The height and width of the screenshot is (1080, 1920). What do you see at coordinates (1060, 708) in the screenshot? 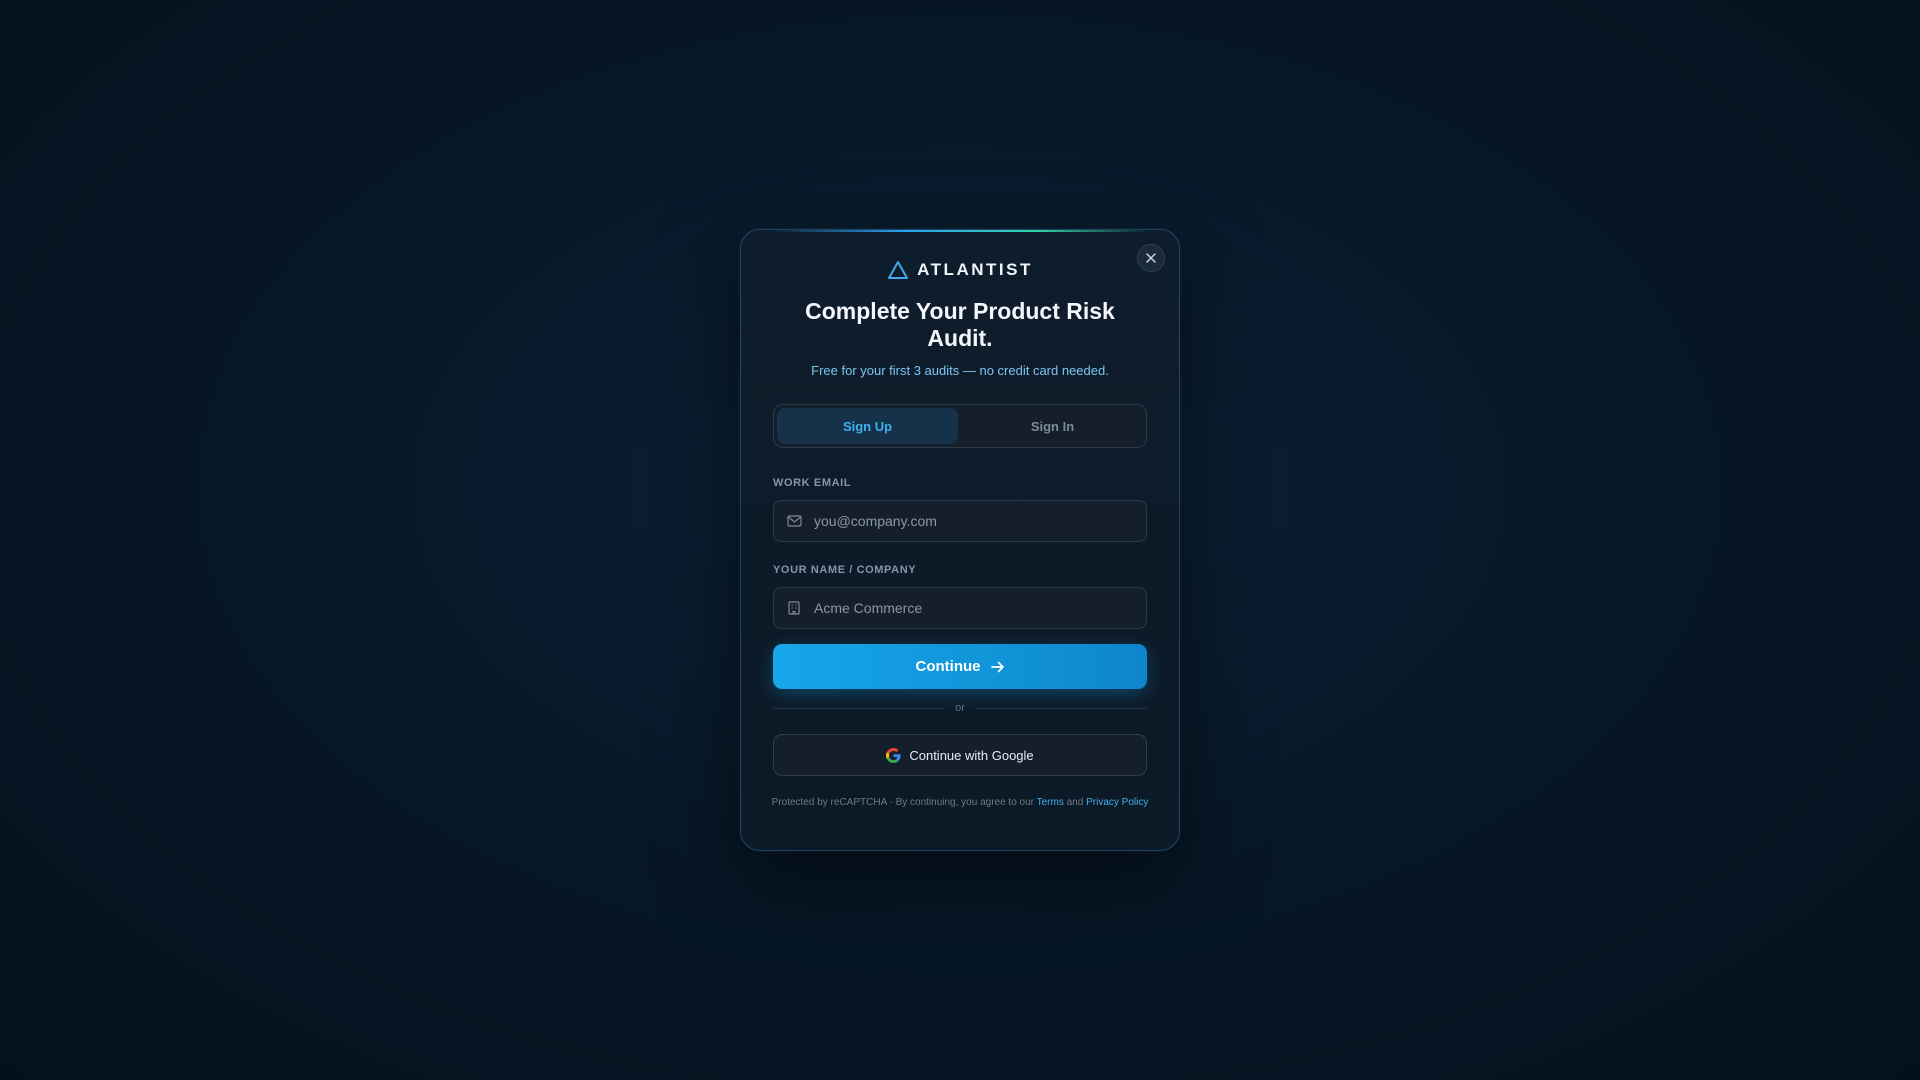
I see `divider-line-right` at bounding box center [1060, 708].